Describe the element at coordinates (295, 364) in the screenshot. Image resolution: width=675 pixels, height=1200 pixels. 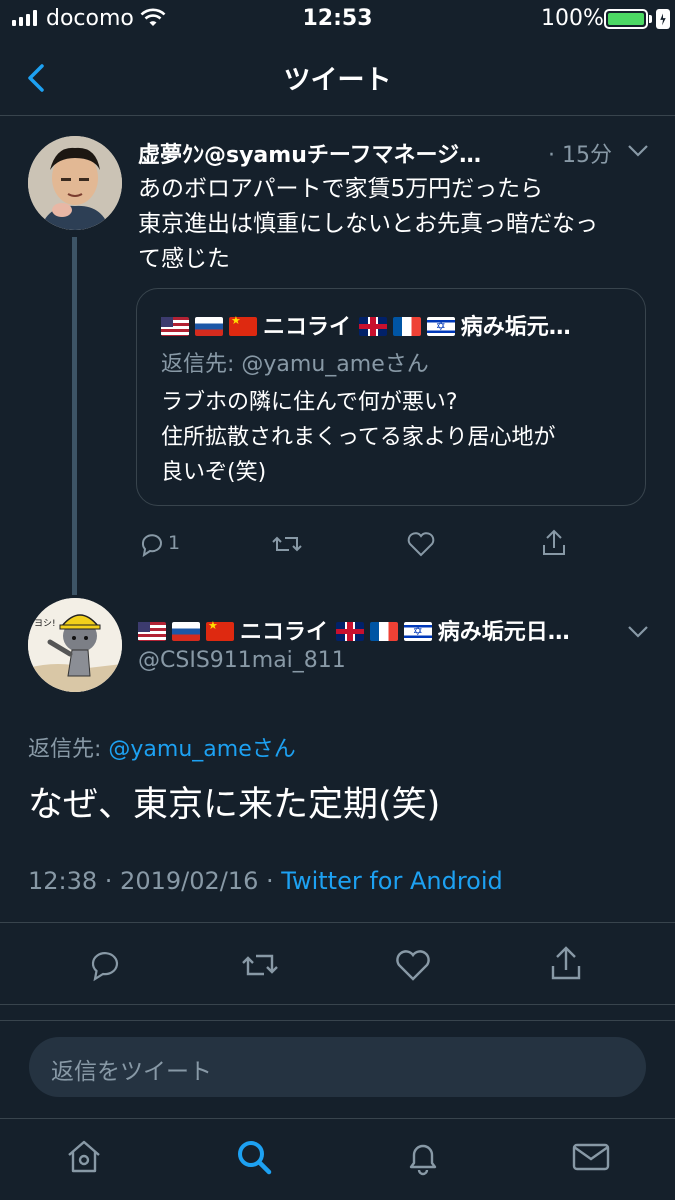
I see `quoted-reply-to: 返信先: @yamu_ameさん` at that location.